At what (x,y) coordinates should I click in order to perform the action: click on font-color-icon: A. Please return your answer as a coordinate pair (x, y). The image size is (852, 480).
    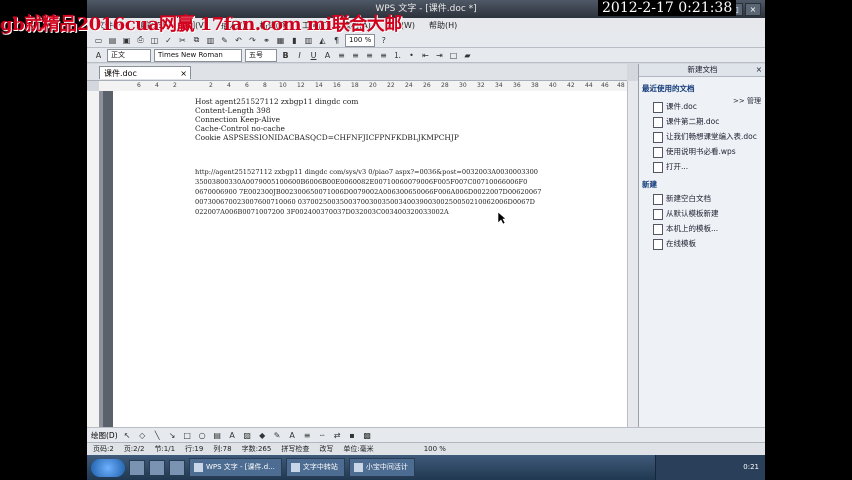
    Looking at the image, I should click on (327, 55).